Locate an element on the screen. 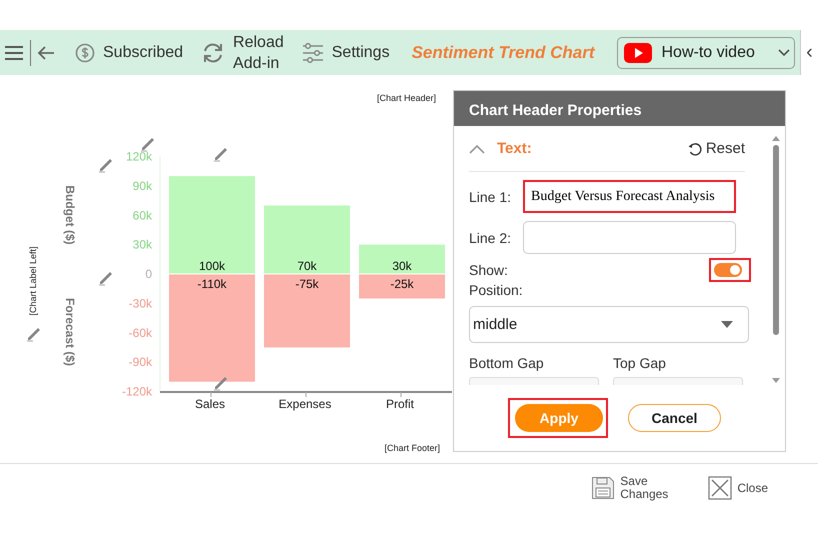 The height and width of the screenshot is (545, 818). reload-button: Reload Add-in is located at coordinates (242, 53).